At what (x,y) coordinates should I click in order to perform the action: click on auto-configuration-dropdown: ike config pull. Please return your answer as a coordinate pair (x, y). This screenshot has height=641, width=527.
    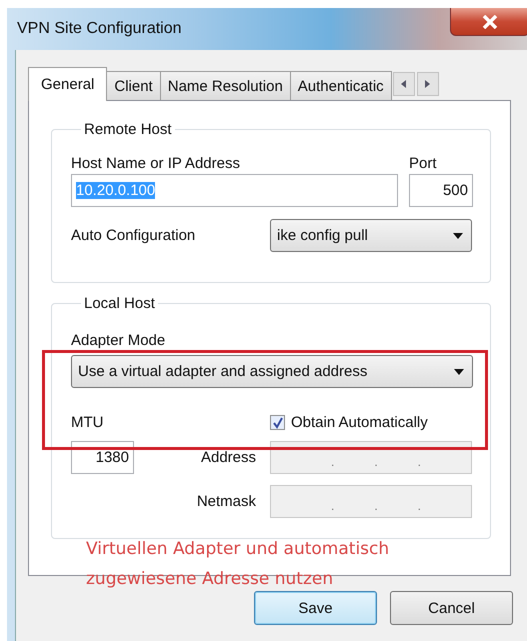
    Looking at the image, I should click on (371, 235).